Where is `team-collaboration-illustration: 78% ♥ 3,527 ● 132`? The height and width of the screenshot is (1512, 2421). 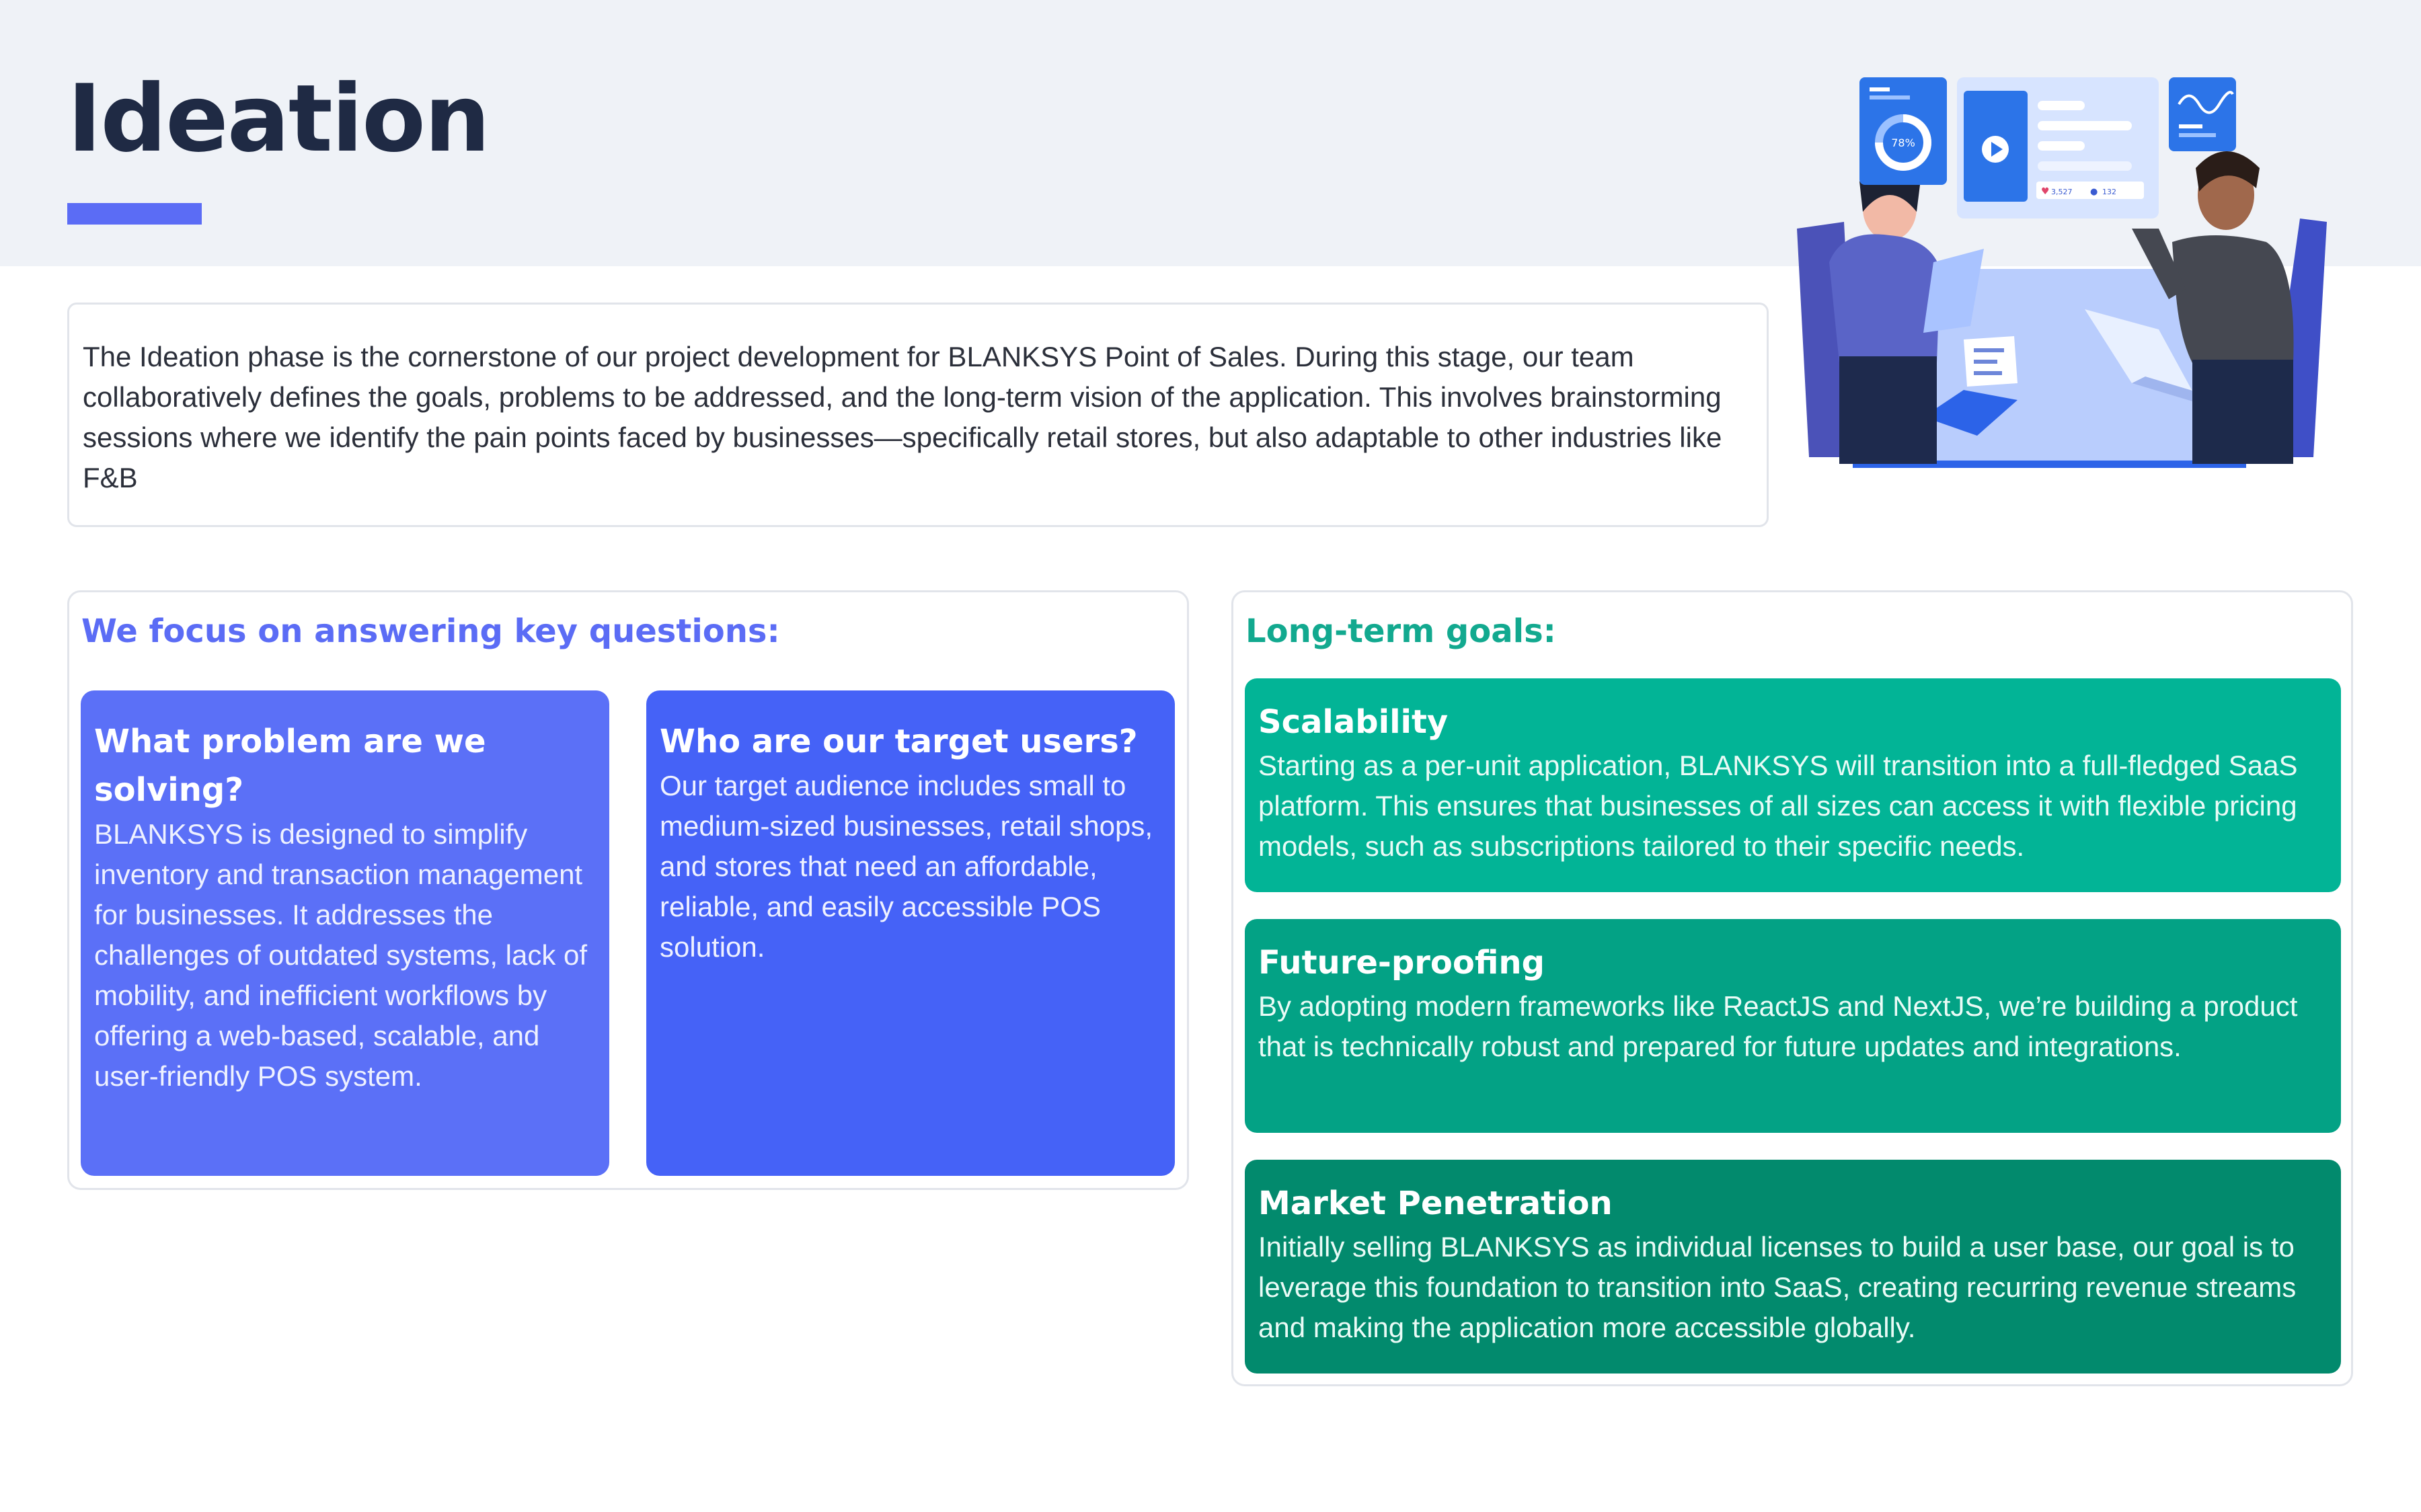
team-collaboration-illustration: 78% ♥ 3,527 ● 132 is located at coordinates (2062, 272).